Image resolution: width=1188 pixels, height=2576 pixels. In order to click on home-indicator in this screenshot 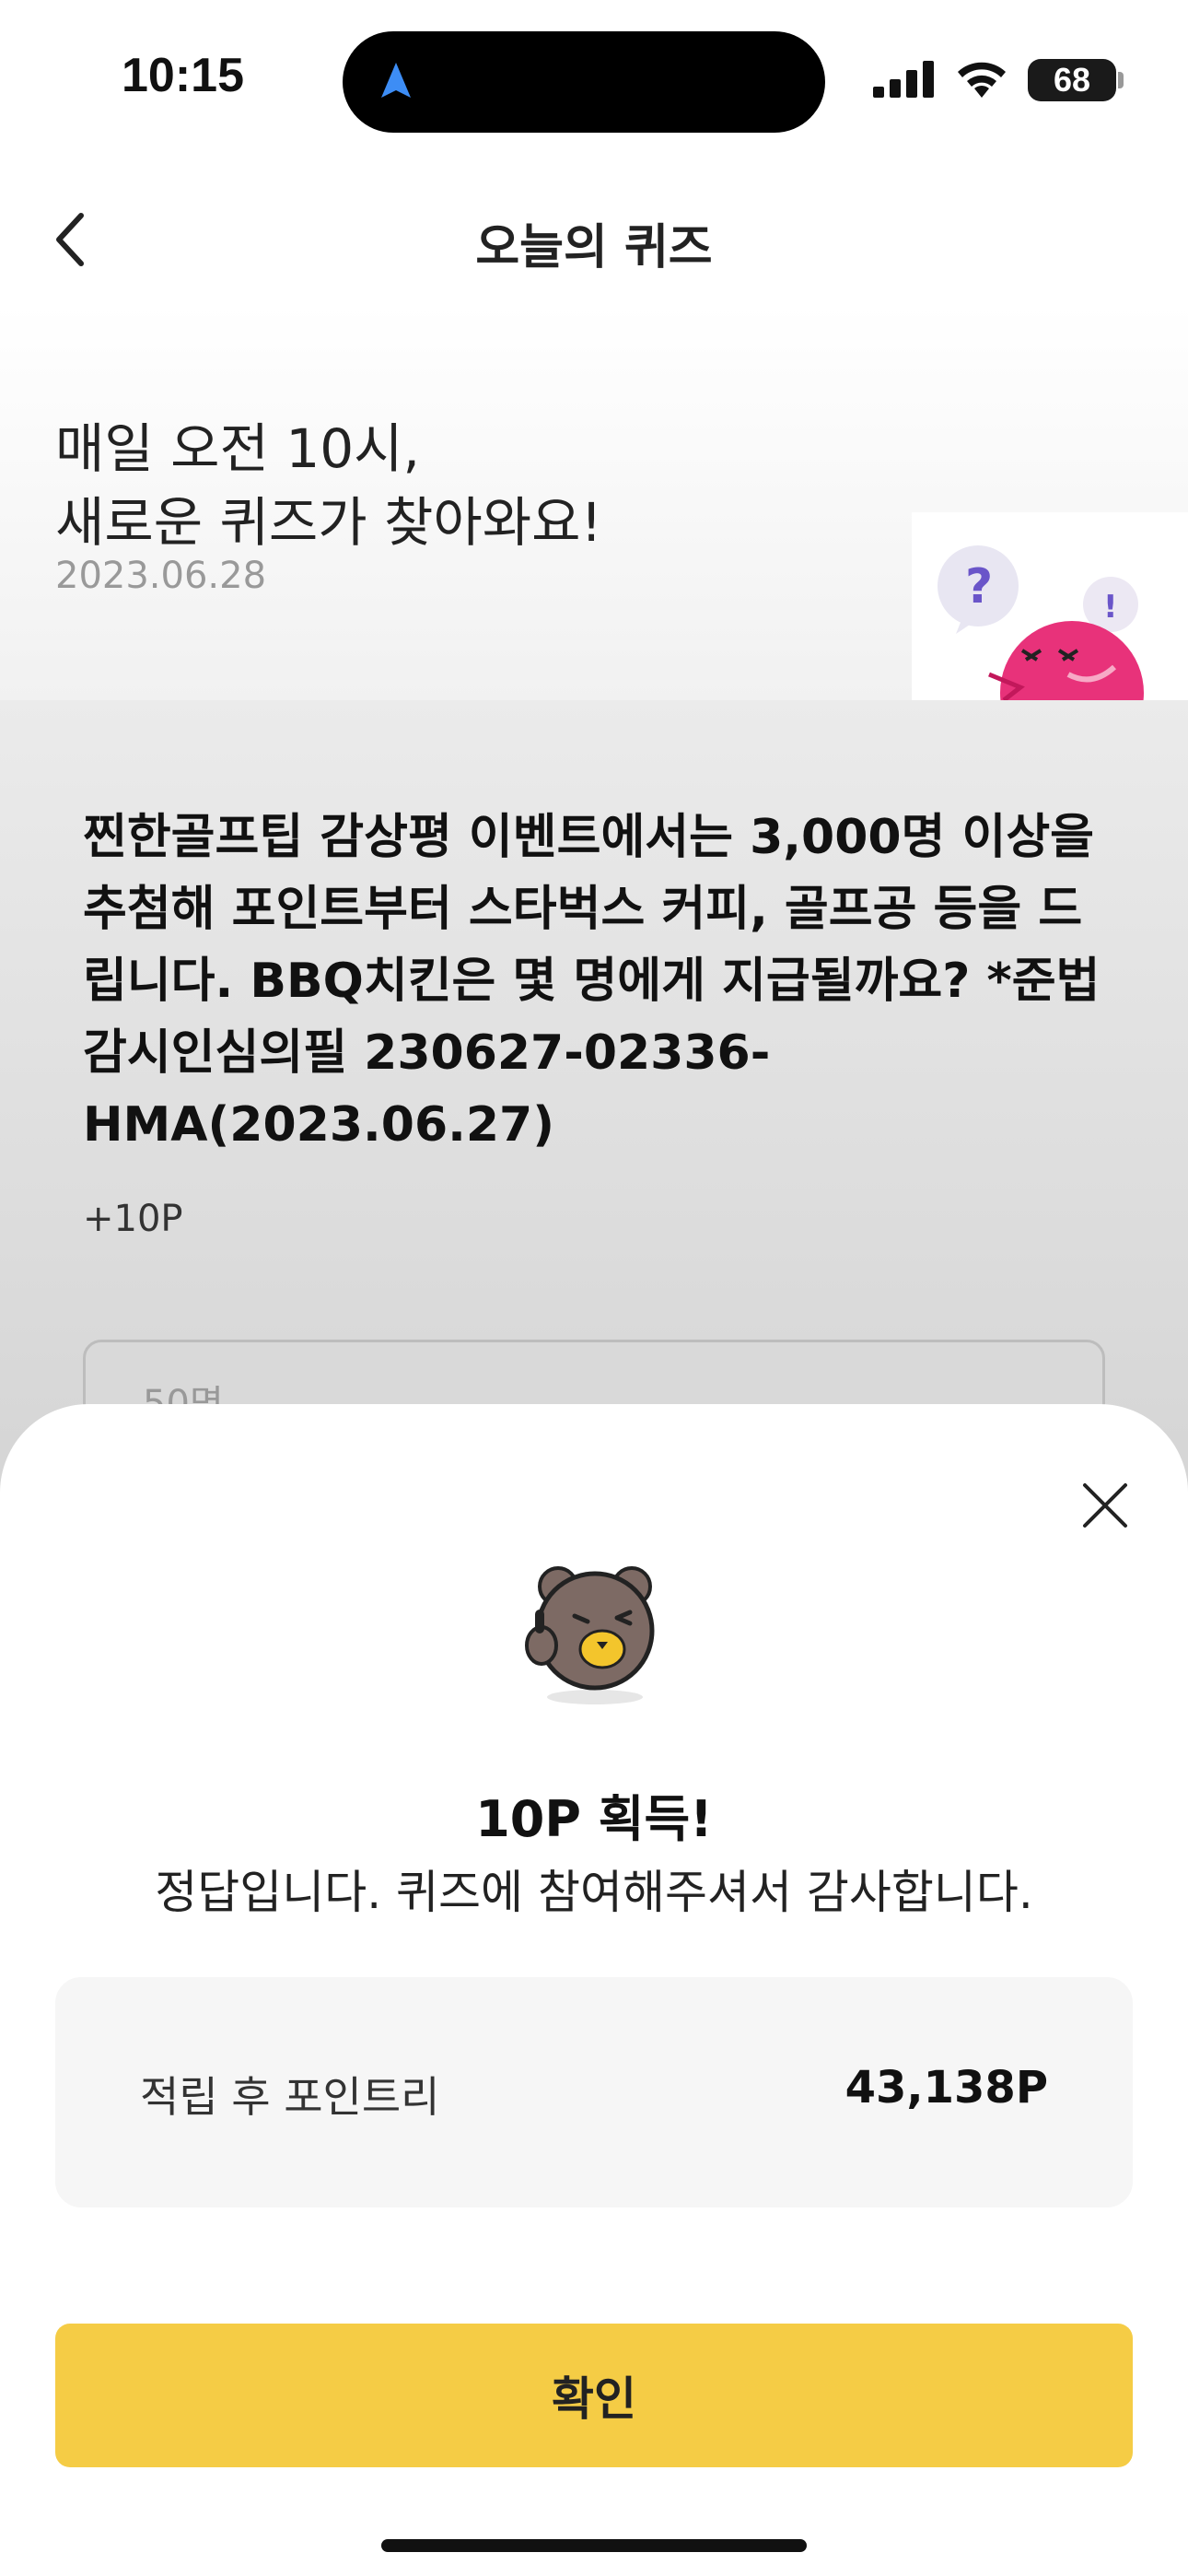, I will do `click(594, 2545)`.